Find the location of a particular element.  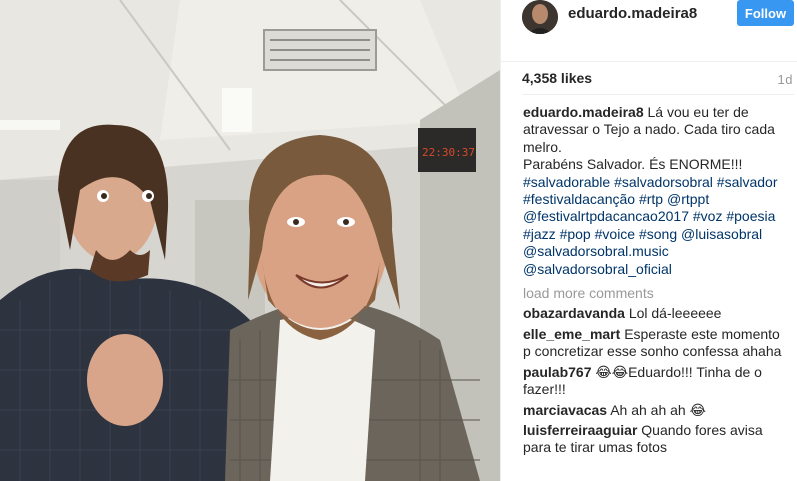

hashtag-link: #salvadorable is located at coordinates (566, 182).